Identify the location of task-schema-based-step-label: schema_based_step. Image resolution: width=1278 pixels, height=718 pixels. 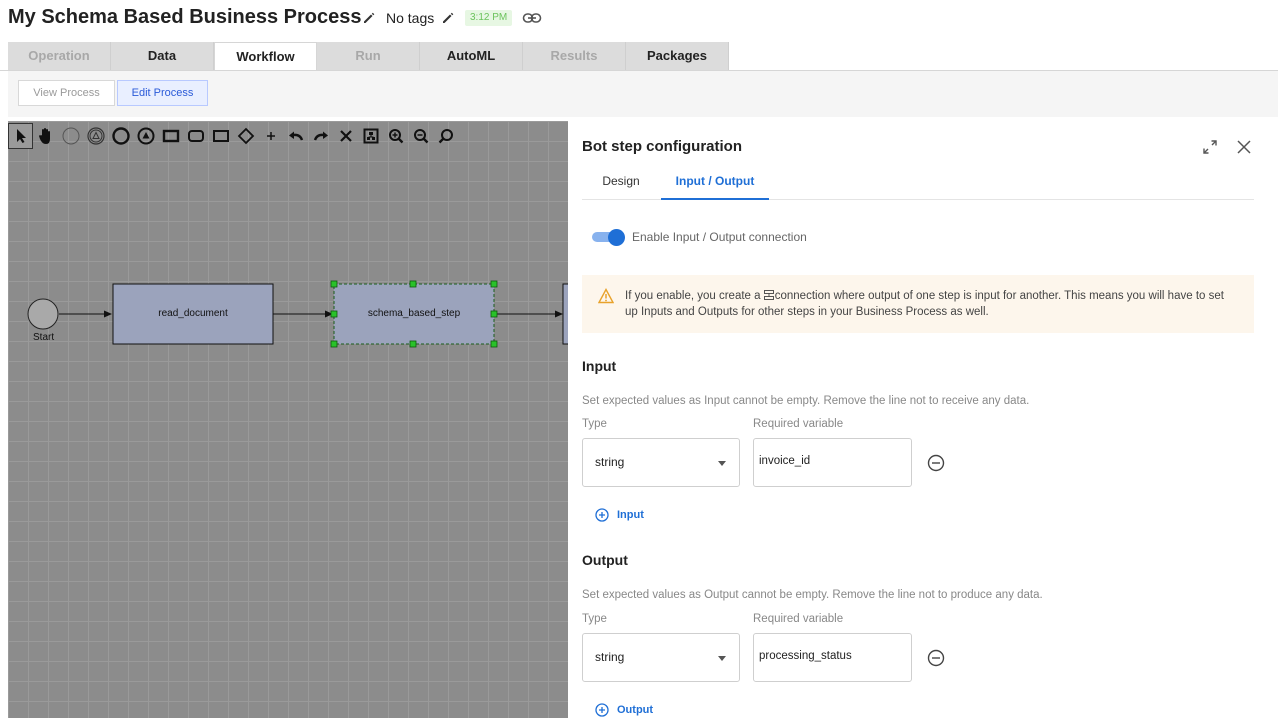
(414, 313).